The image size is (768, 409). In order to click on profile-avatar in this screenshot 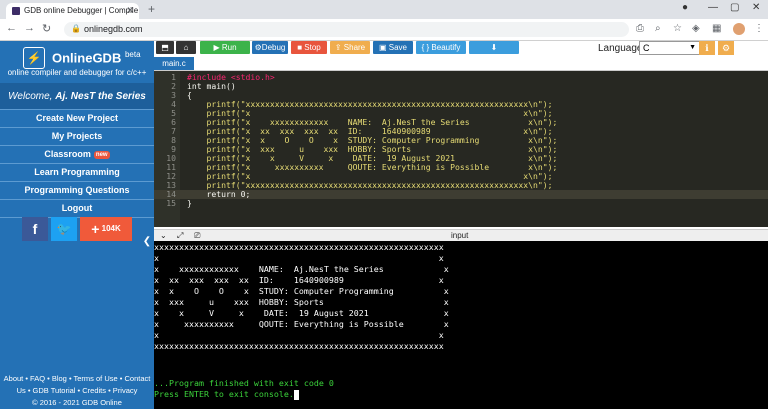, I will do `click(739, 29)`.